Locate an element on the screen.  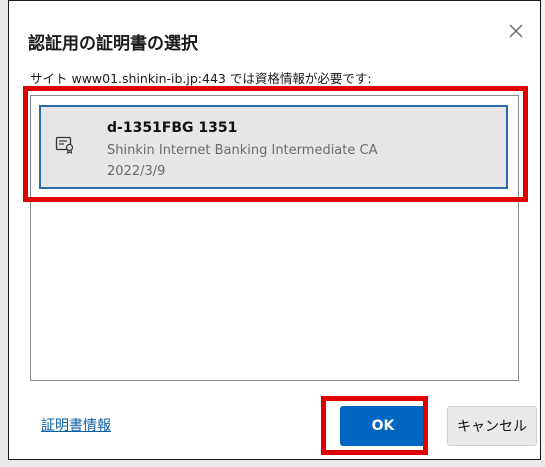
ok-button: OK is located at coordinates (383, 426).